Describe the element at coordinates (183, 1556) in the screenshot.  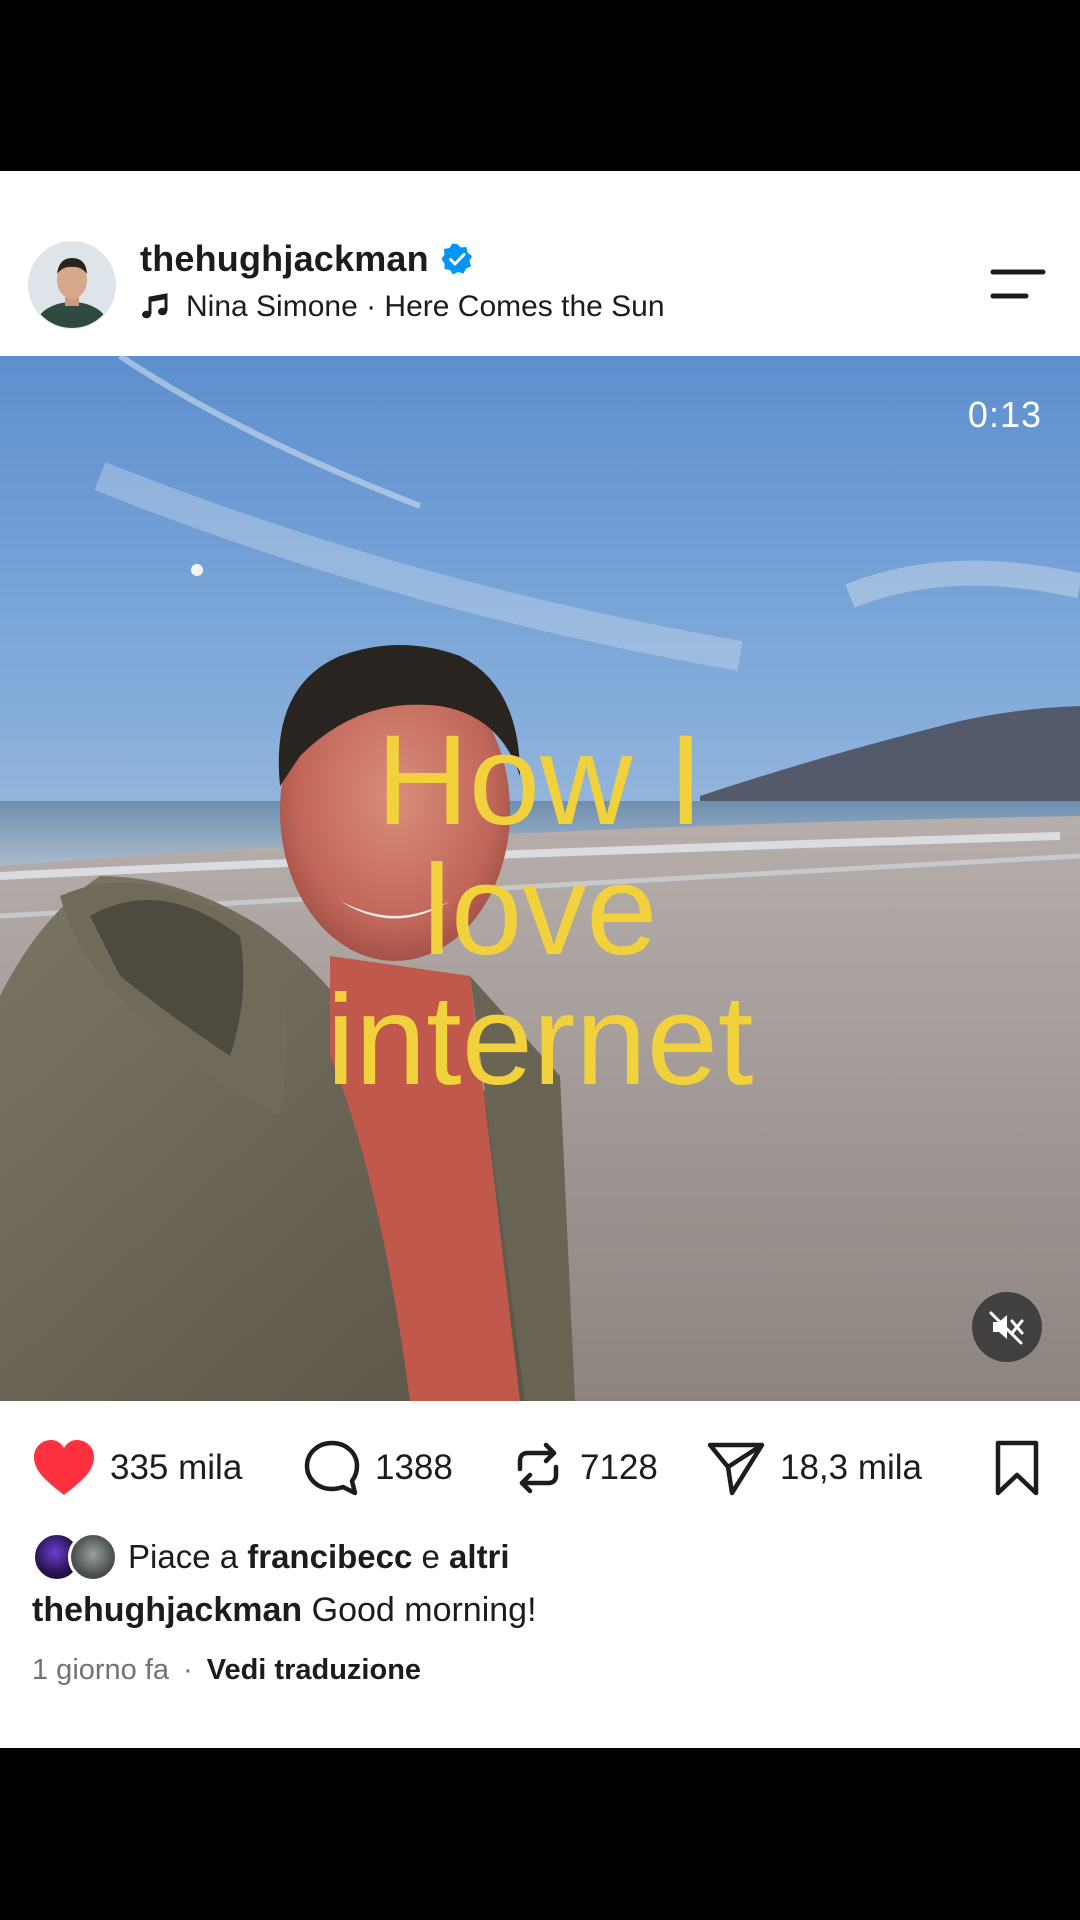
I see `liked-by-prefix: Piace a` at that location.